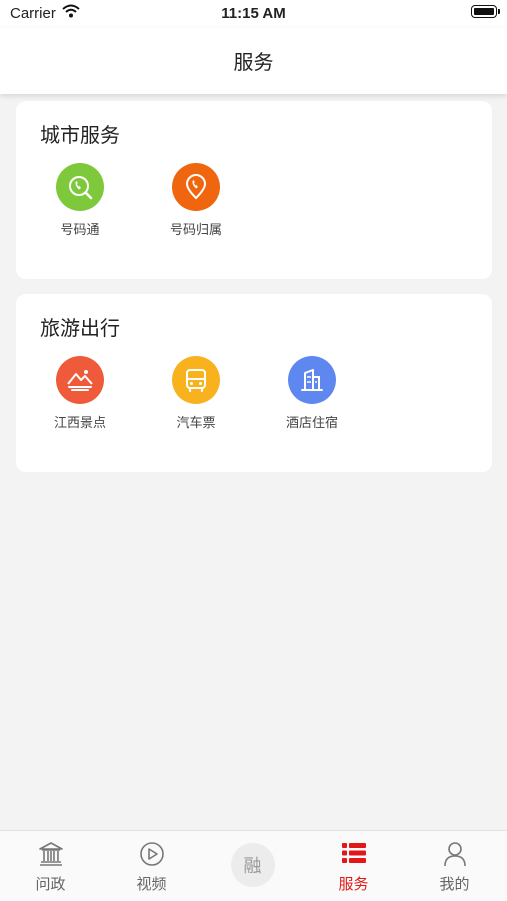  I want to click on city-services-heading: 城市服务, so click(80, 135).